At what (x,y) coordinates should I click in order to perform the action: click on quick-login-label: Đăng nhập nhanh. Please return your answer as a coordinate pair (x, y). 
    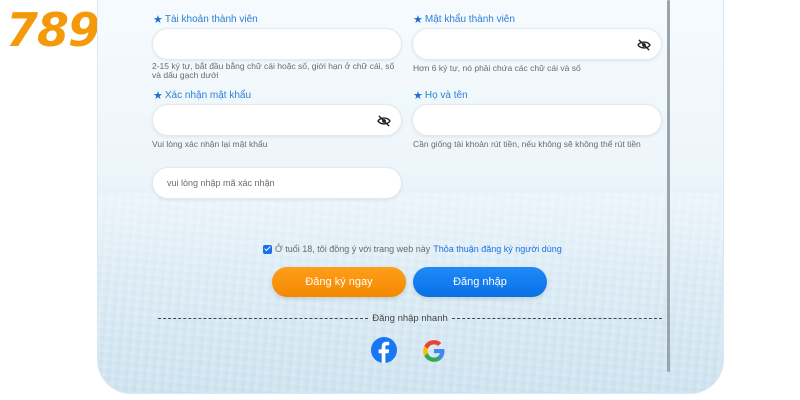
    Looking at the image, I should click on (410, 318).